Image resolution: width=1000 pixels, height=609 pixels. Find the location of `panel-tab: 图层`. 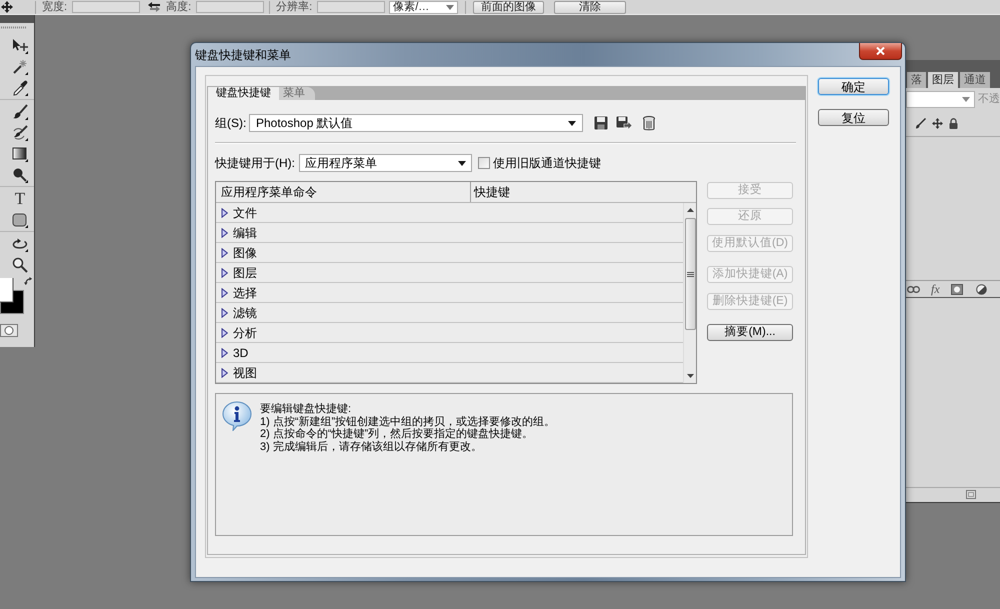

panel-tab: 图层 is located at coordinates (943, 80).